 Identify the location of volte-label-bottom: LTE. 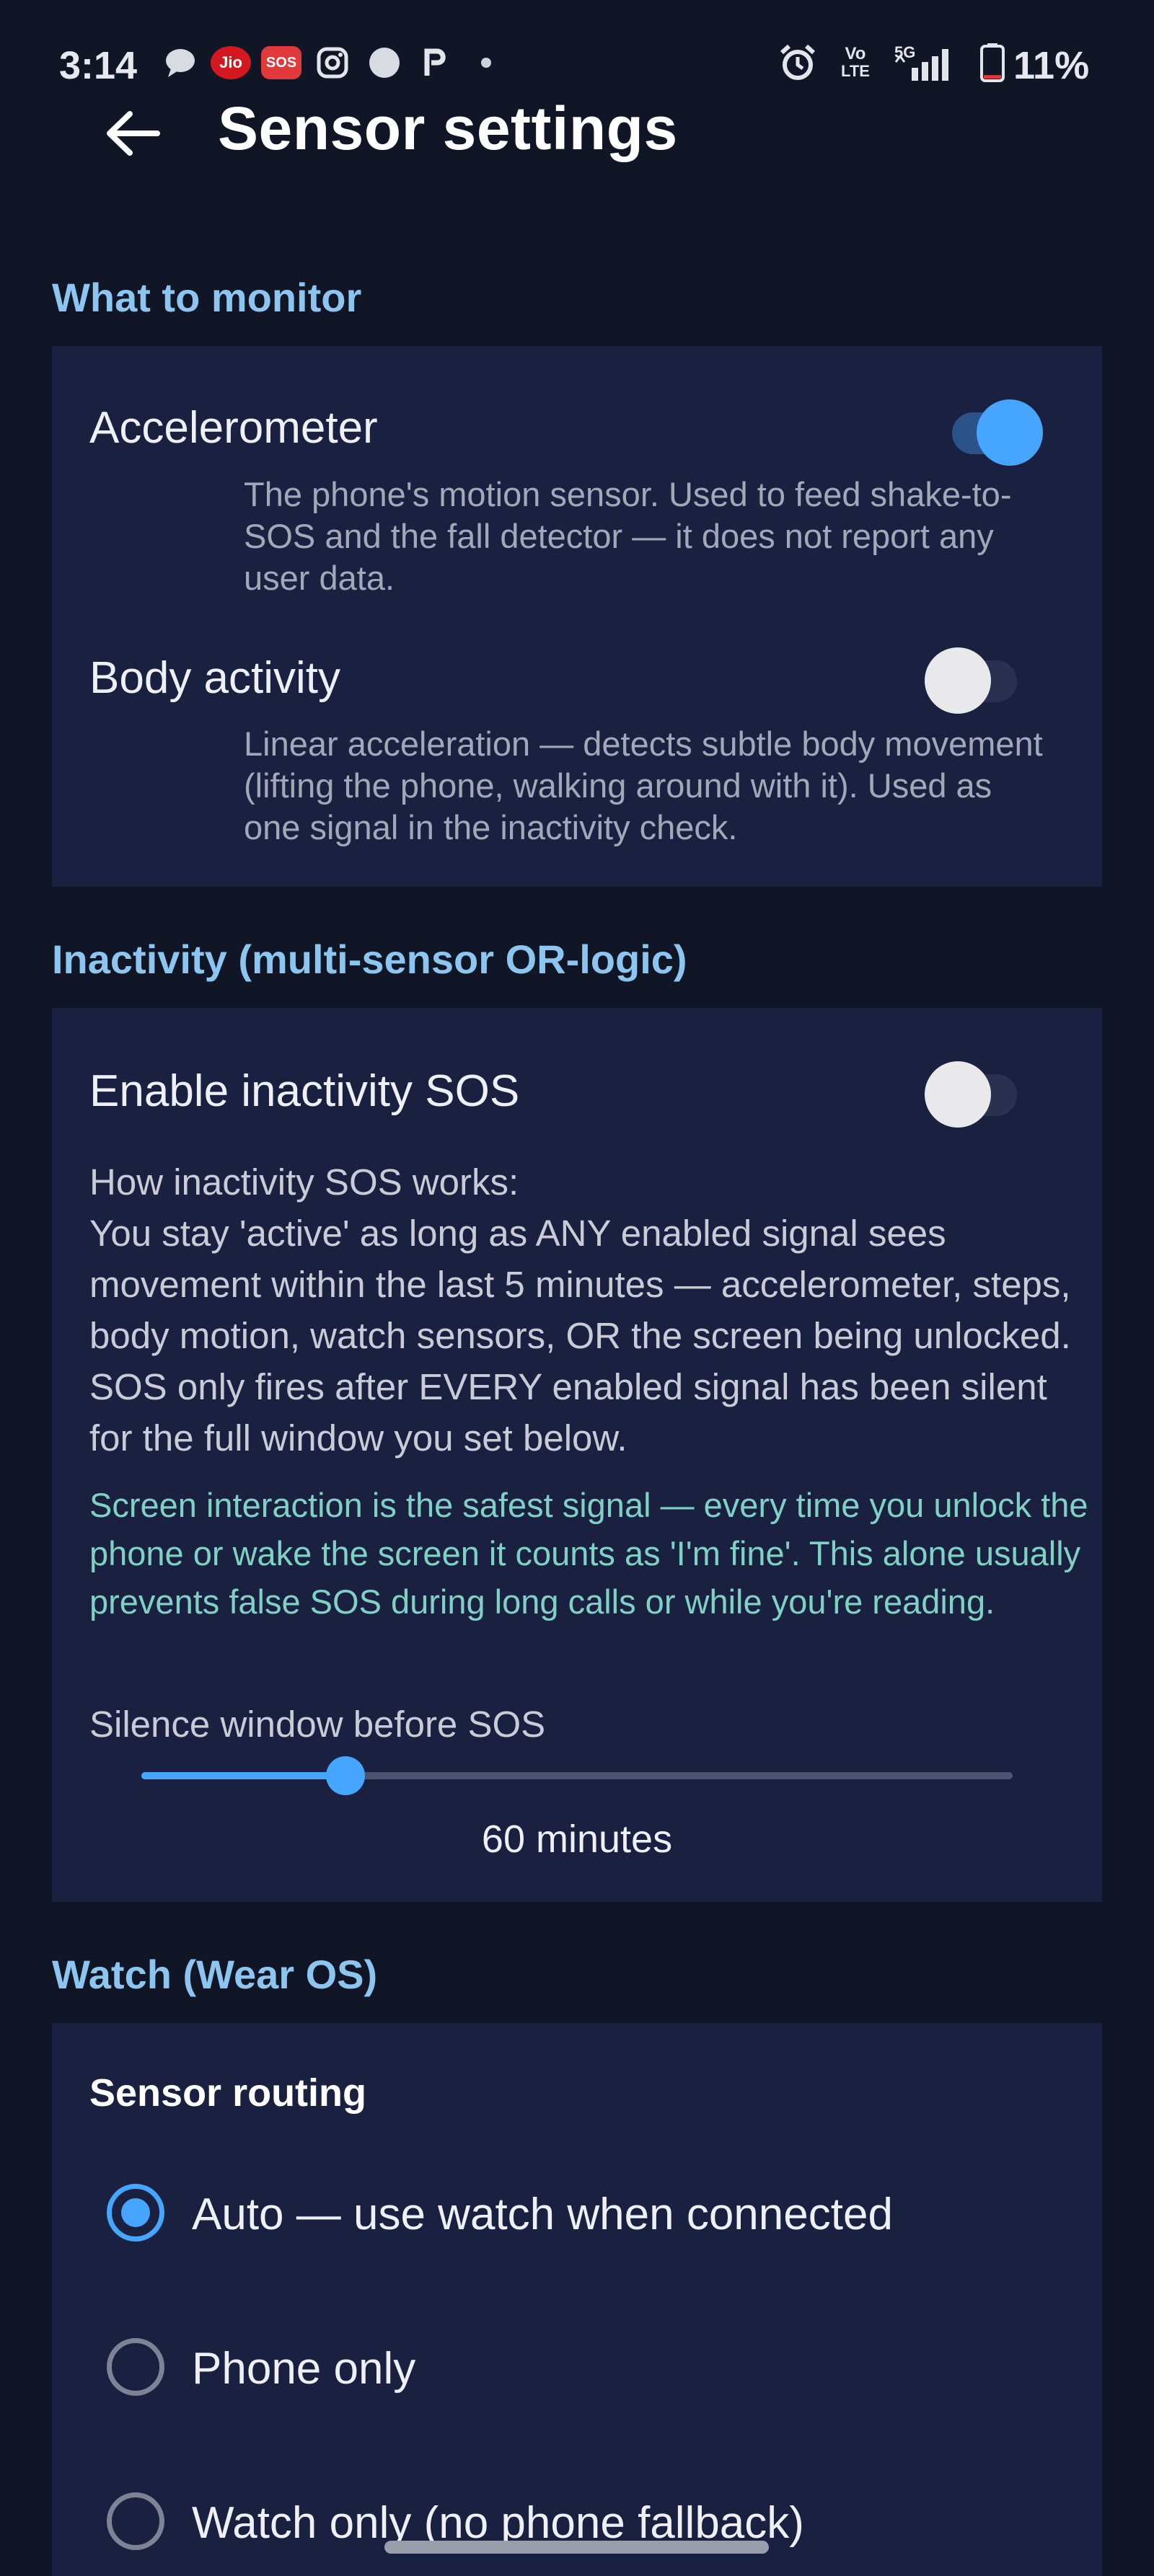
(855, 71).